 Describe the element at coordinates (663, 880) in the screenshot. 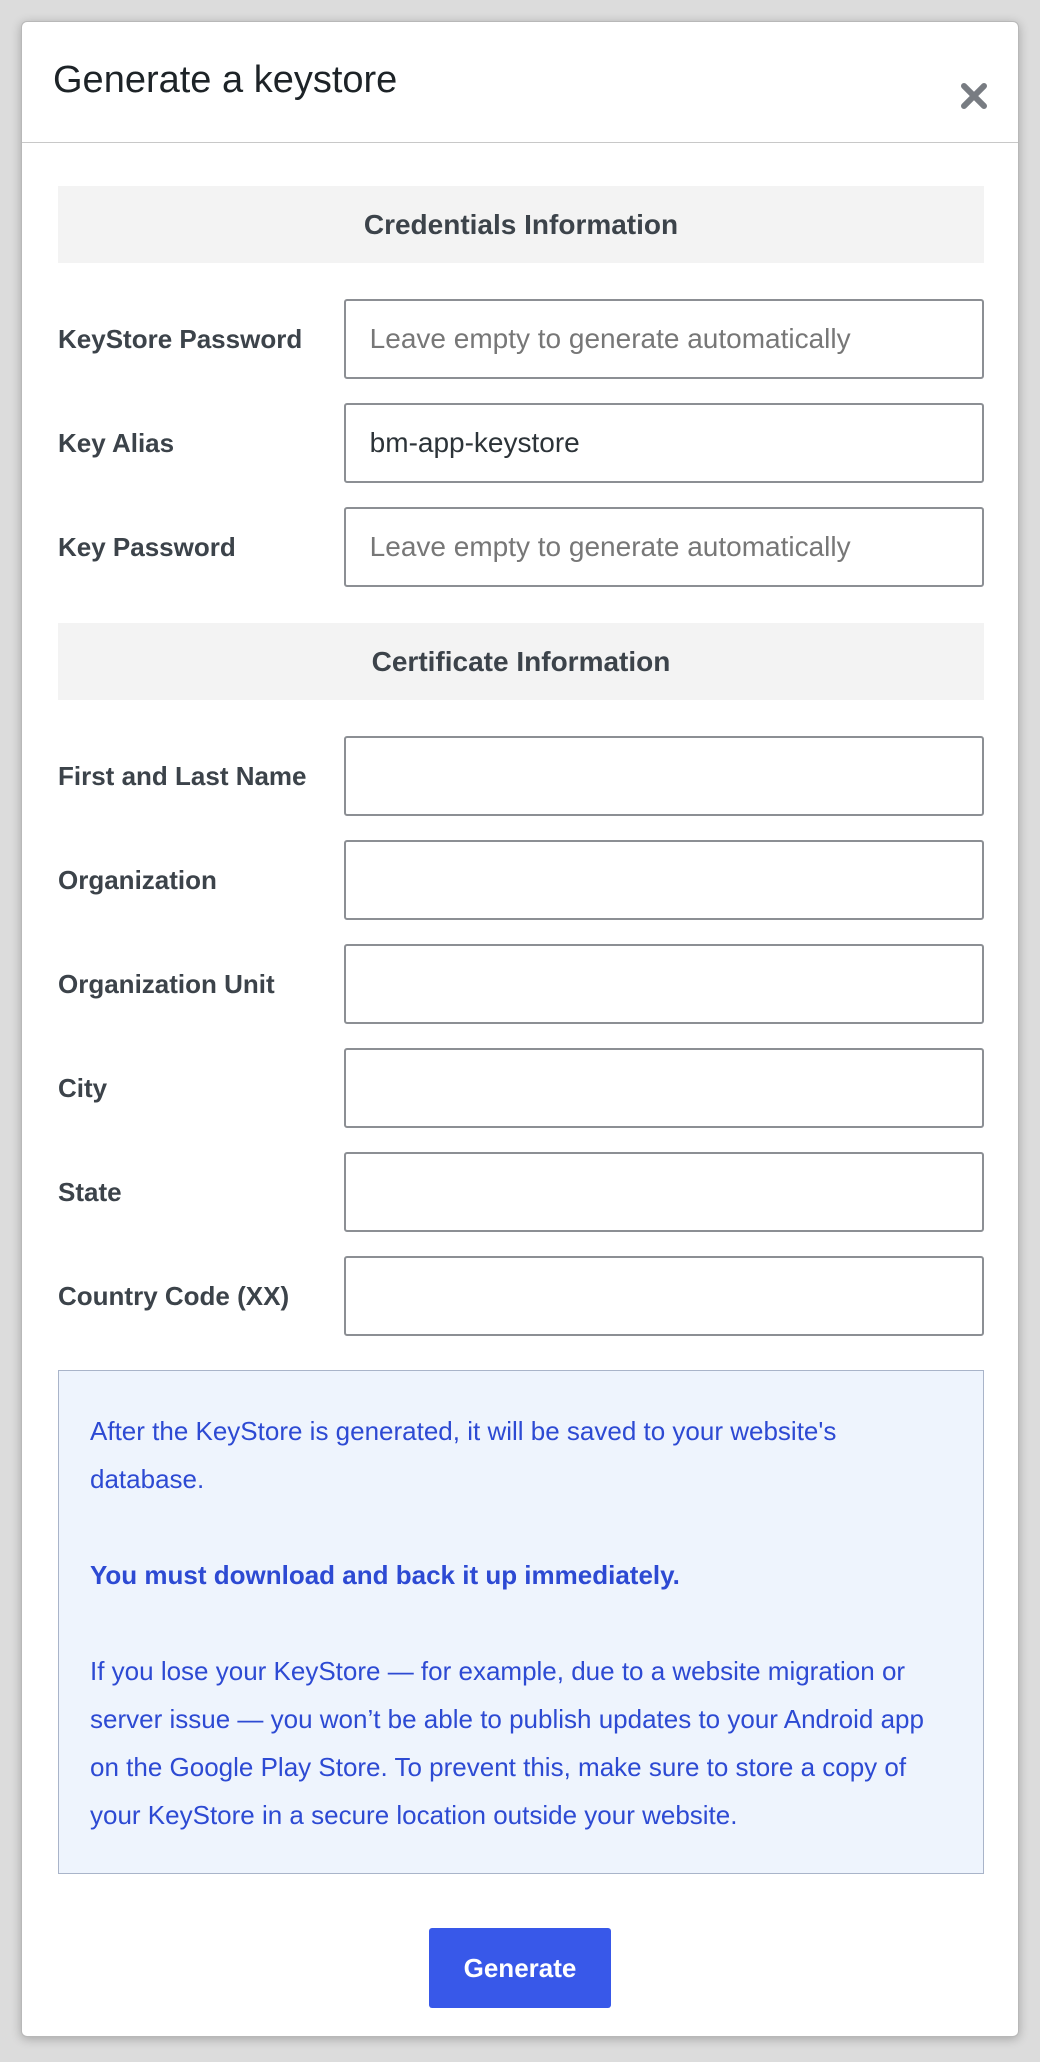

I see `organization-input` at that location.